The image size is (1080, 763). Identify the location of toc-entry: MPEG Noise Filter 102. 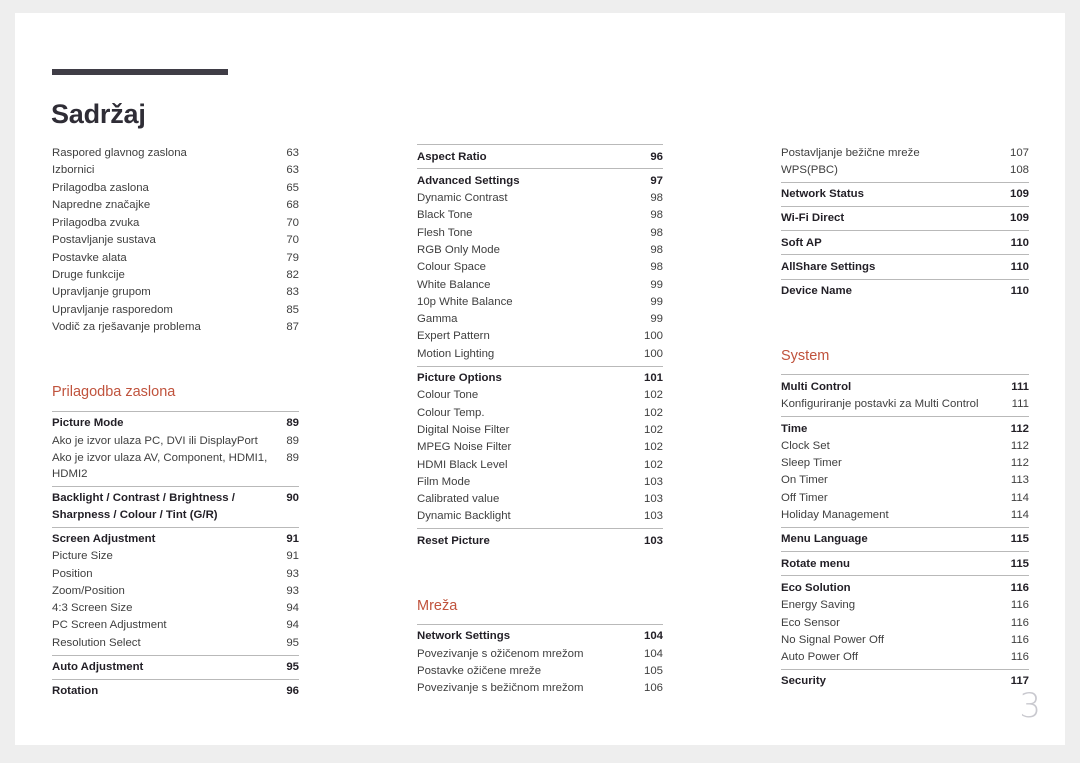
(540, 447).